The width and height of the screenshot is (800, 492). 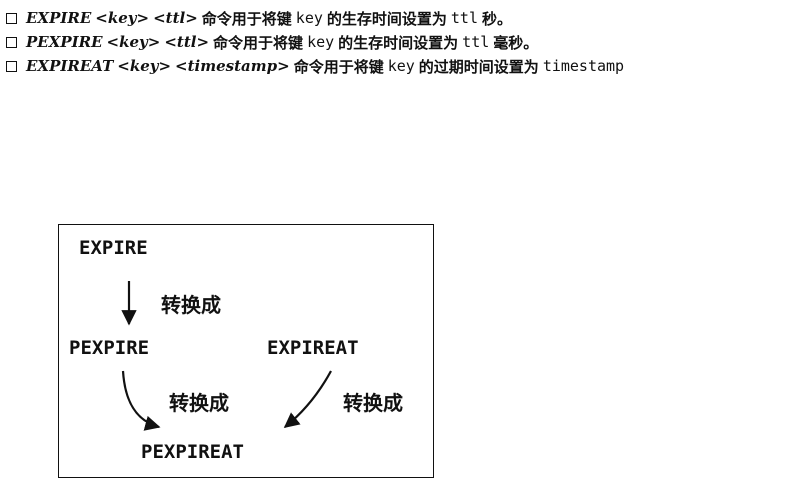 I want to click on command-name: EXPIRE, so click(x=59, y=18).